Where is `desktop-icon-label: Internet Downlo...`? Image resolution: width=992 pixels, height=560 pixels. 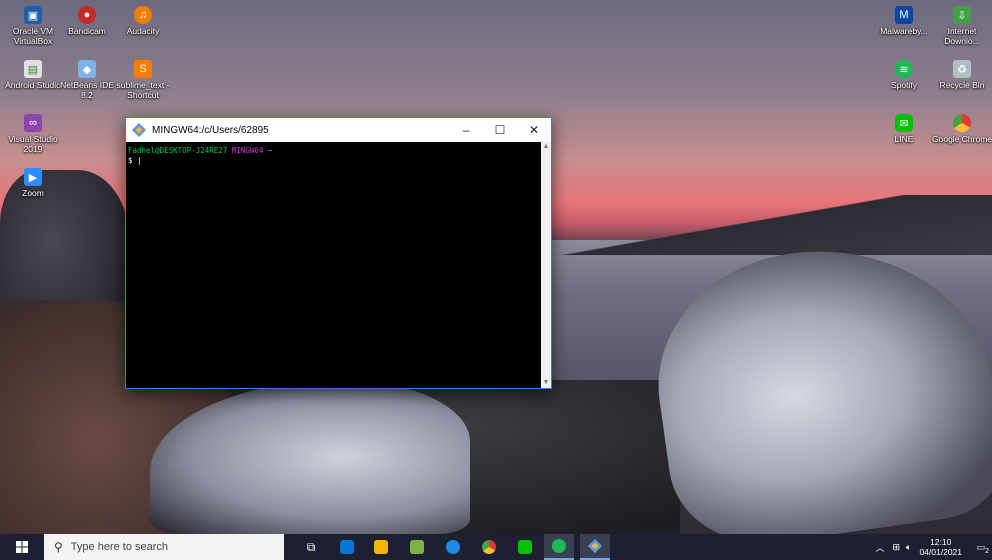 desktop-icon-label: Internet Downlo... is located at coordinates (962, 36).